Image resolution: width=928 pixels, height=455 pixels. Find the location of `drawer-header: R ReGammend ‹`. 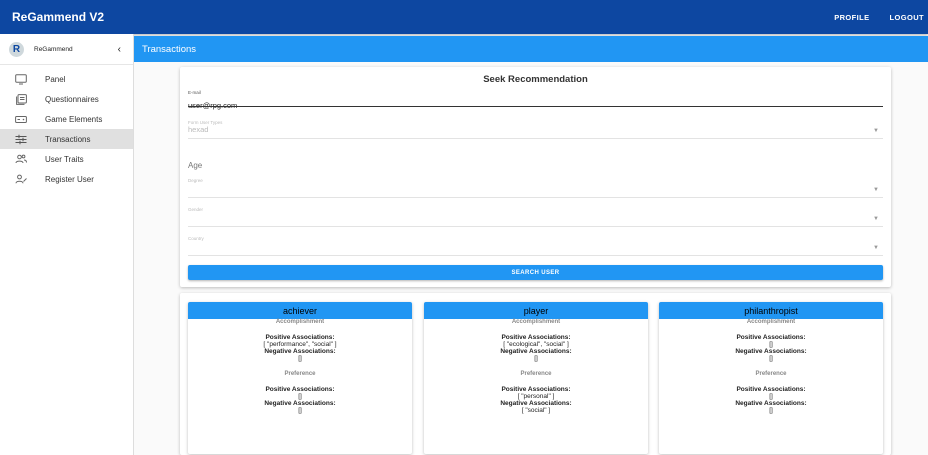

drawer-header: R ReGammend ‹ is located at coordinates (66, 49).